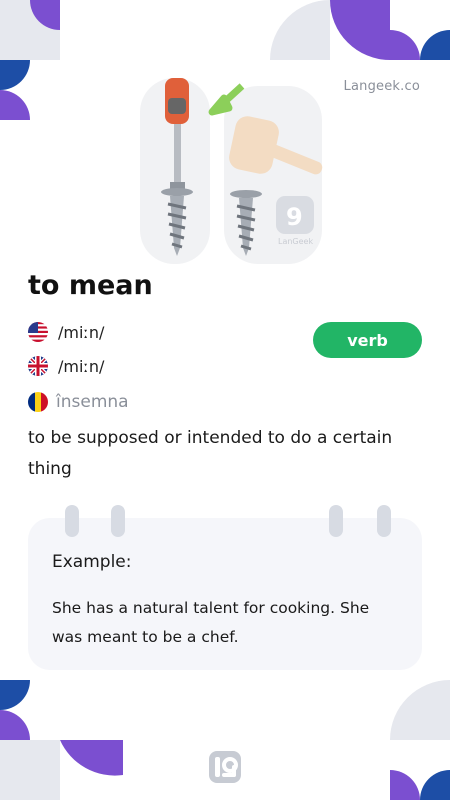 The height and width of the screenshot is (800, 450). I want to click on part-of-speech-badge: verb, so click(367, 340).